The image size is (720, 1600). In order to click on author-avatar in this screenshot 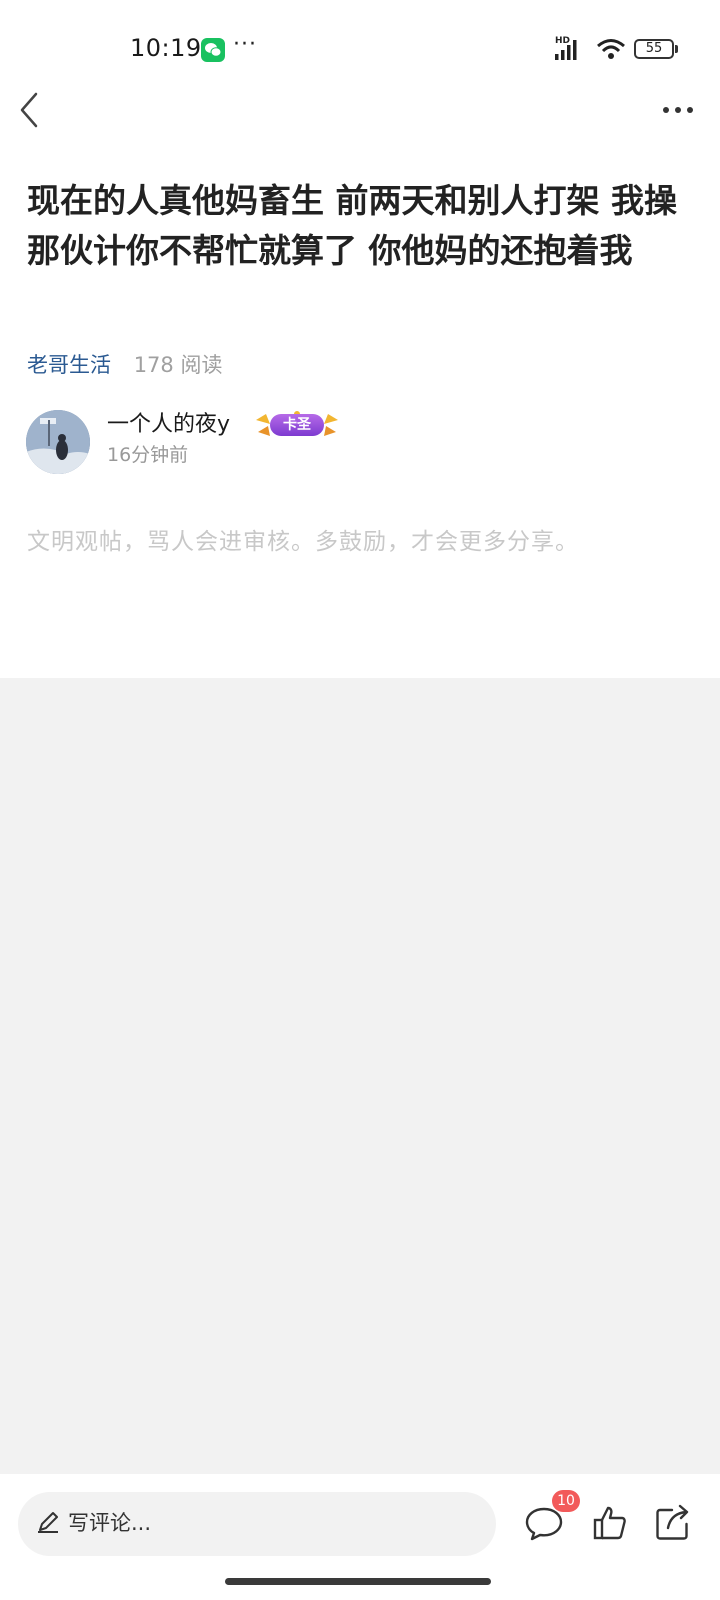, I will do `click(58, 442)`.